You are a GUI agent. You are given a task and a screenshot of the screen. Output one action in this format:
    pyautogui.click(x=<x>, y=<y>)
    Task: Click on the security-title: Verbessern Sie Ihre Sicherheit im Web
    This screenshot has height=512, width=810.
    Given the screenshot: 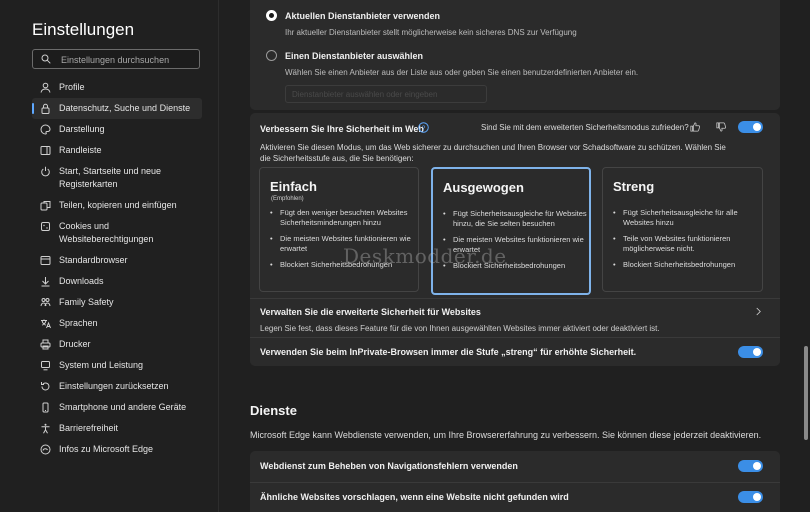 What is the action you would take?
    pyautogui.click(x=342, y=129)
    